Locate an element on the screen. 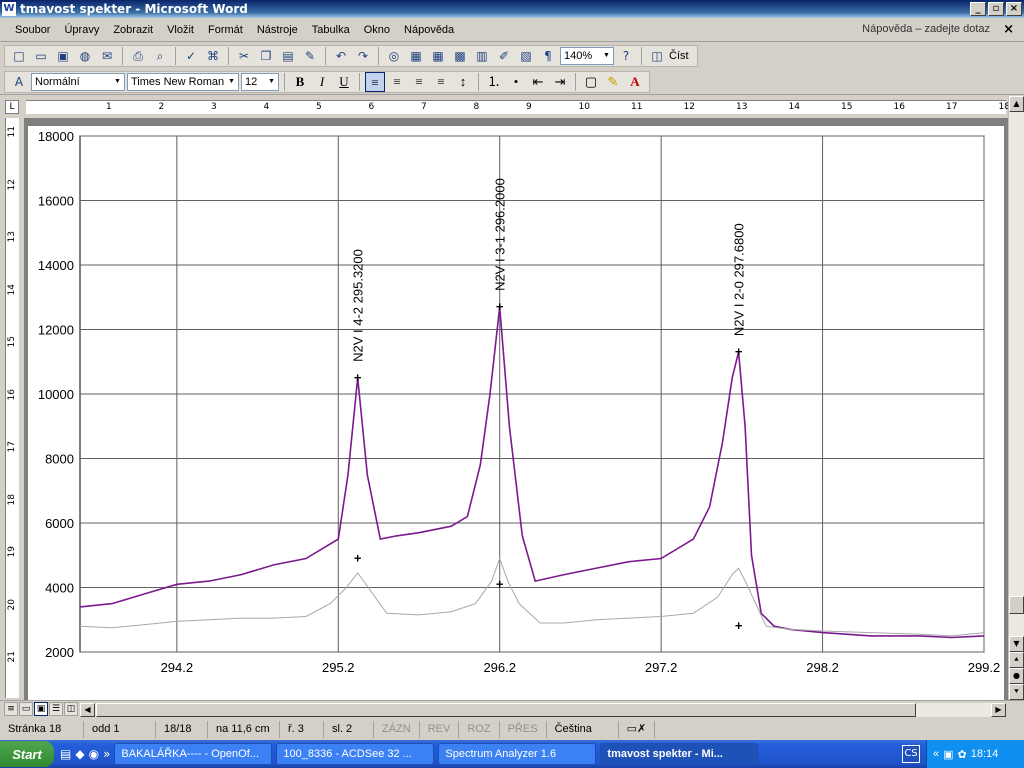  menu-zobrazit: Zobrazit is located at coordinates (133, 30).